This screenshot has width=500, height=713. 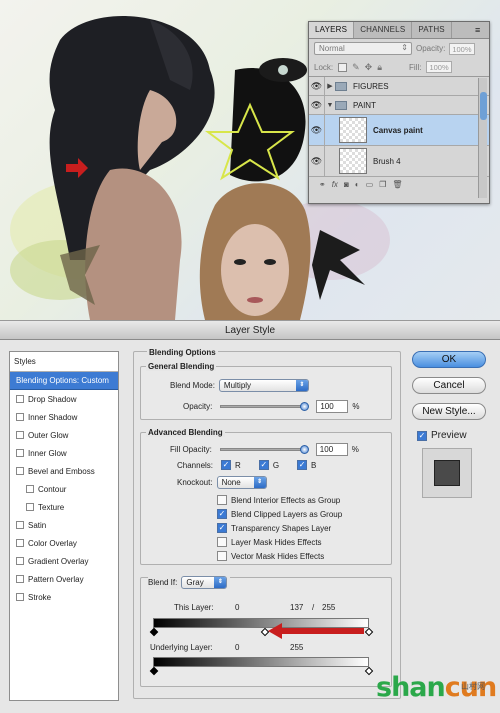 I want to click on lock-position-icon: ✥, so click(x=369, y=67).